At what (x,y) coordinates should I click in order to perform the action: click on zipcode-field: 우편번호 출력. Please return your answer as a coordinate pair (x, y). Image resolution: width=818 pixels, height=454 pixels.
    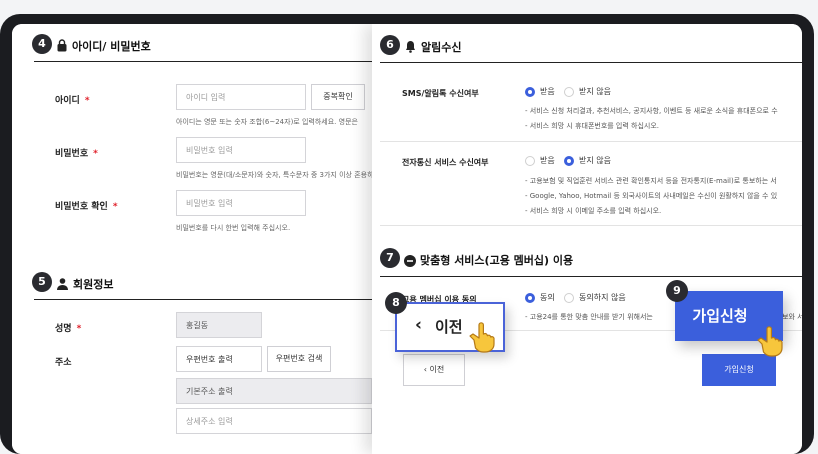
    Looking at the image, I should click on (219, 359).